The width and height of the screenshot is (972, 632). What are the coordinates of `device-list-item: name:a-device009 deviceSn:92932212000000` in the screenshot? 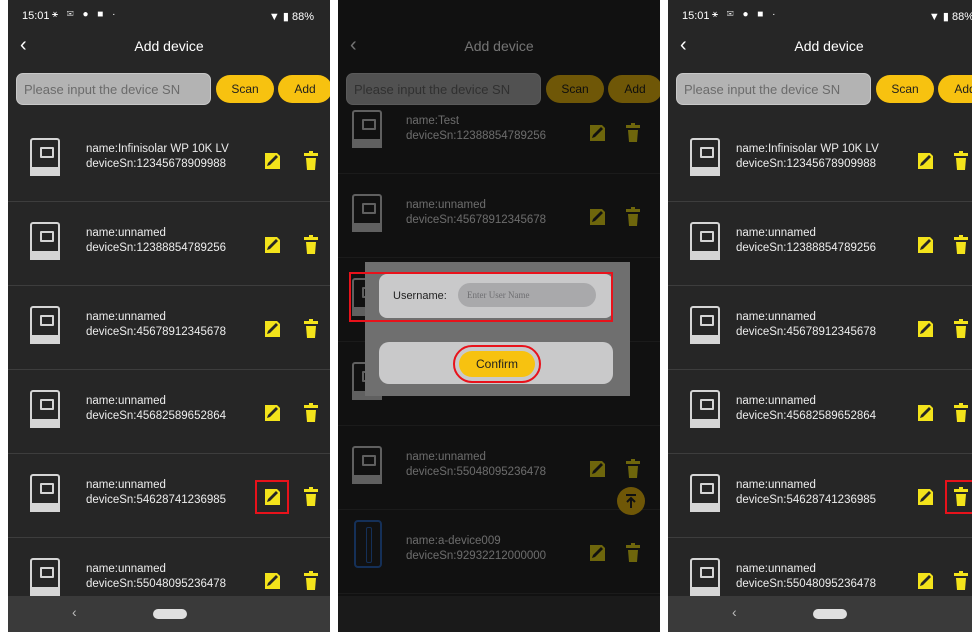 It's located at (499, 552).